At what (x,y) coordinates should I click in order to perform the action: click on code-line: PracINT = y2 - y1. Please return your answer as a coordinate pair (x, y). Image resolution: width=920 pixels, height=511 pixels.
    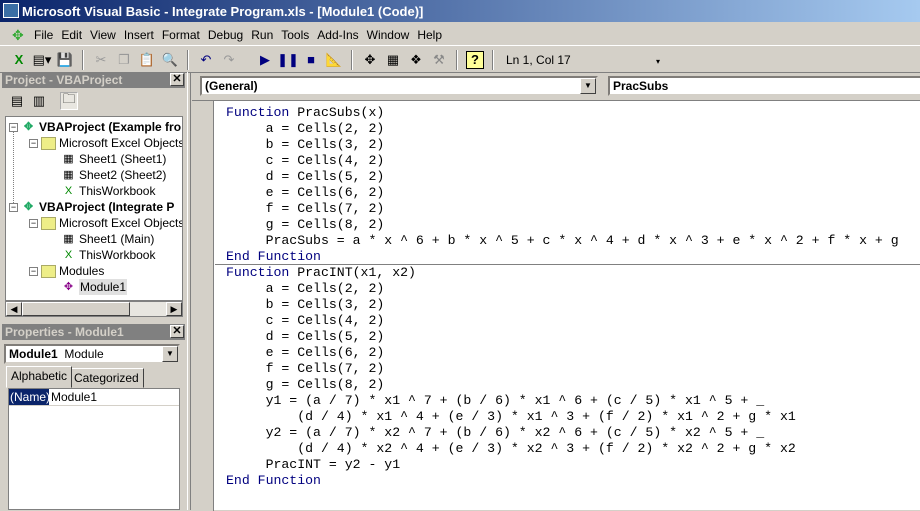
    Looking at the image, I should click on (562, 465).